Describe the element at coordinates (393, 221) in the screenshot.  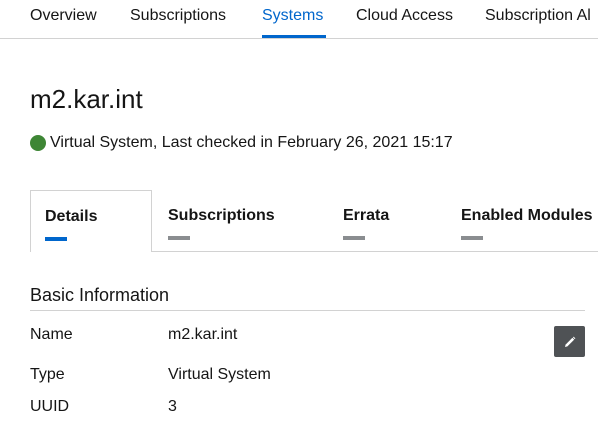
I see `tab-errata: Errata` at that location.